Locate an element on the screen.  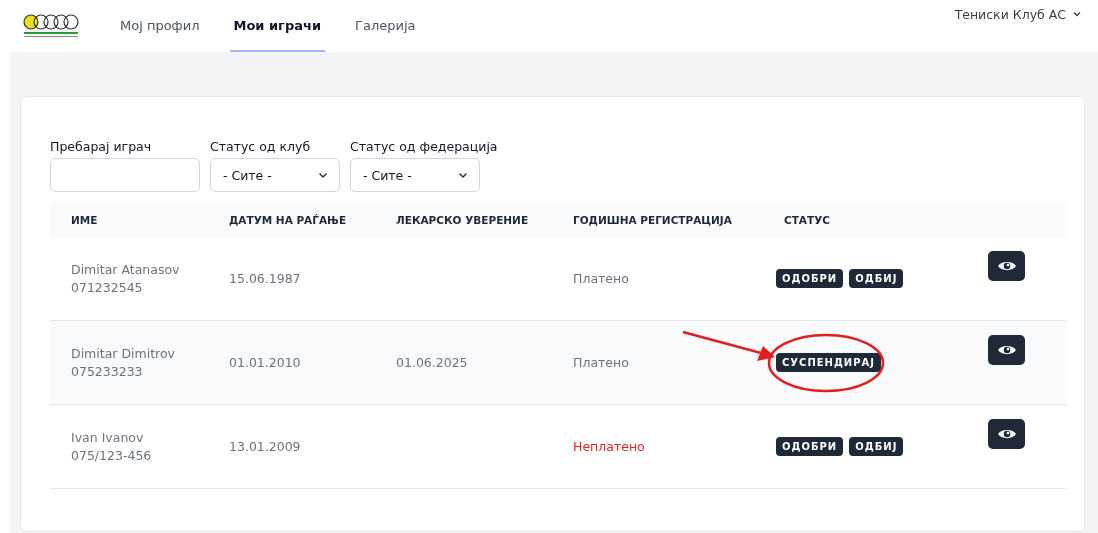
player-name: Dimitar Dimitrov is located at coordinates (123, 353).